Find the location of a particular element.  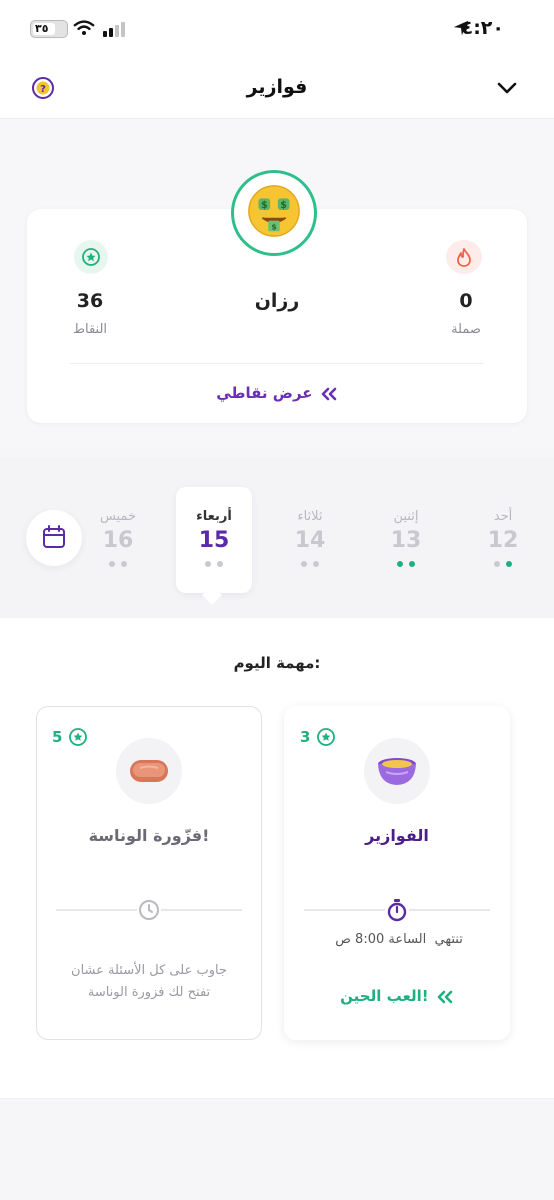

wifi-icon is located at coordinates (84, 28).